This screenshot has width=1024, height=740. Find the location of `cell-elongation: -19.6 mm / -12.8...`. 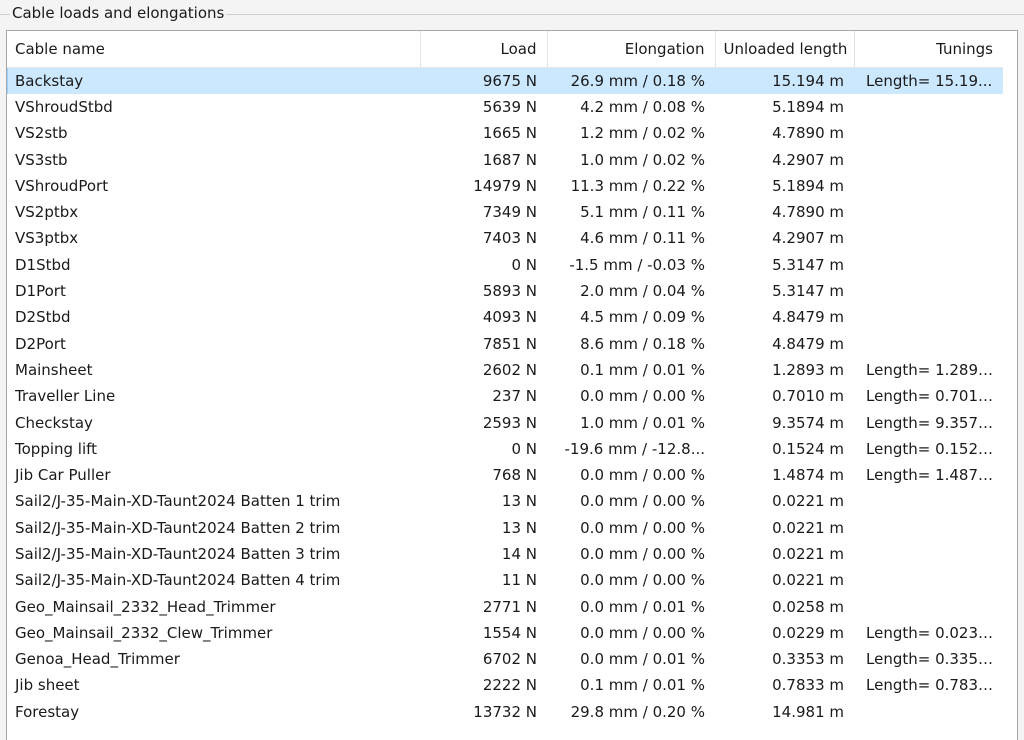

cell-elongation: -19.6 mm / -12.8... is located at coordinates (634, 448).